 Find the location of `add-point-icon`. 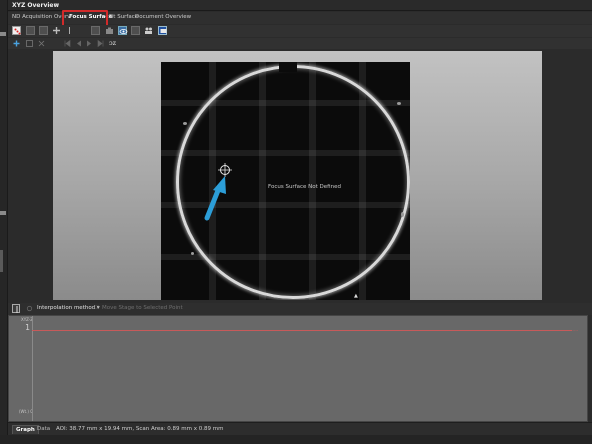

add-point-icon is located at coordinates (56, 30).